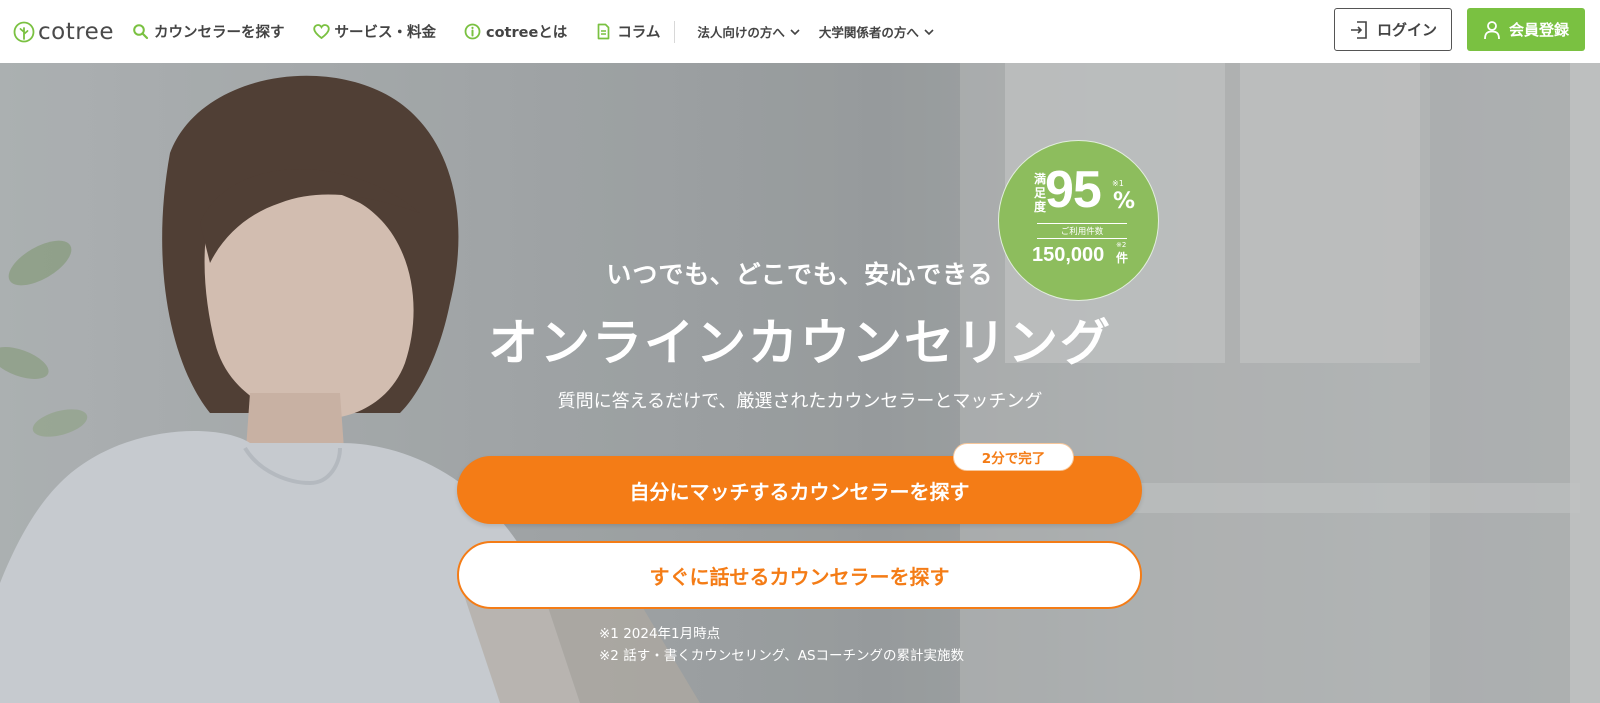 This screenshot has height=703, width=1600. What do you see at coordinates (800, 274) in the screenshot?
I see `hero-subheading: いつでも、どこでも、安心できる` at bounding box center [800, 274].